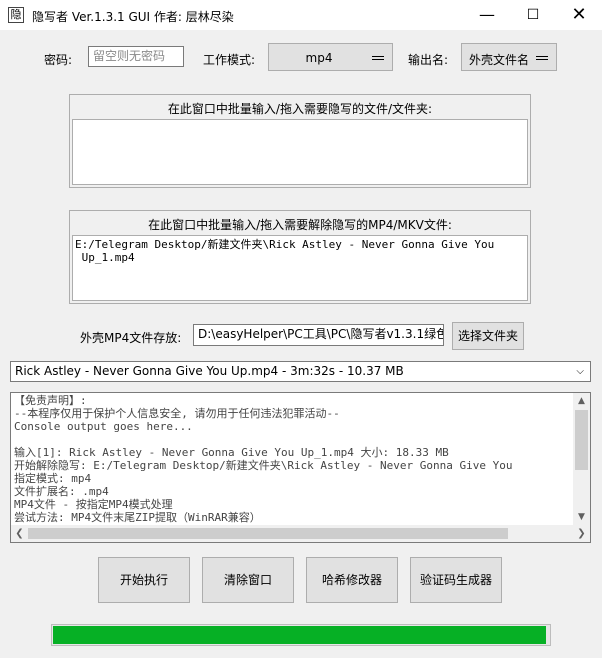 The width and height of the screenshot is (602, 658). Describe the element at coordinates (579, 15) in the screenshot. I see `close-button: ✕` at that location.